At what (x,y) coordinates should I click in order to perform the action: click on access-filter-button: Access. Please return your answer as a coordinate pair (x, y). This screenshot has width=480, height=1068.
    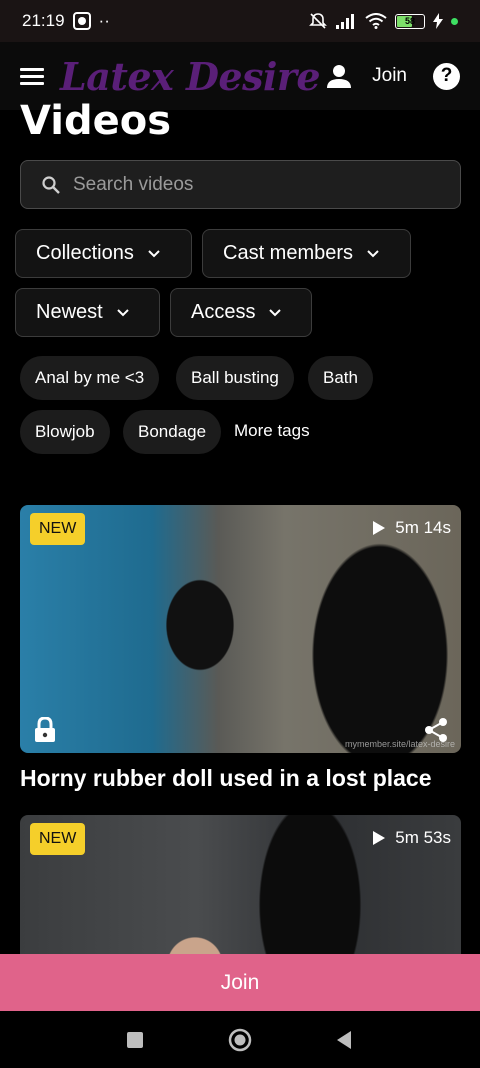
    Looking at the image, I should click on (241, 312).